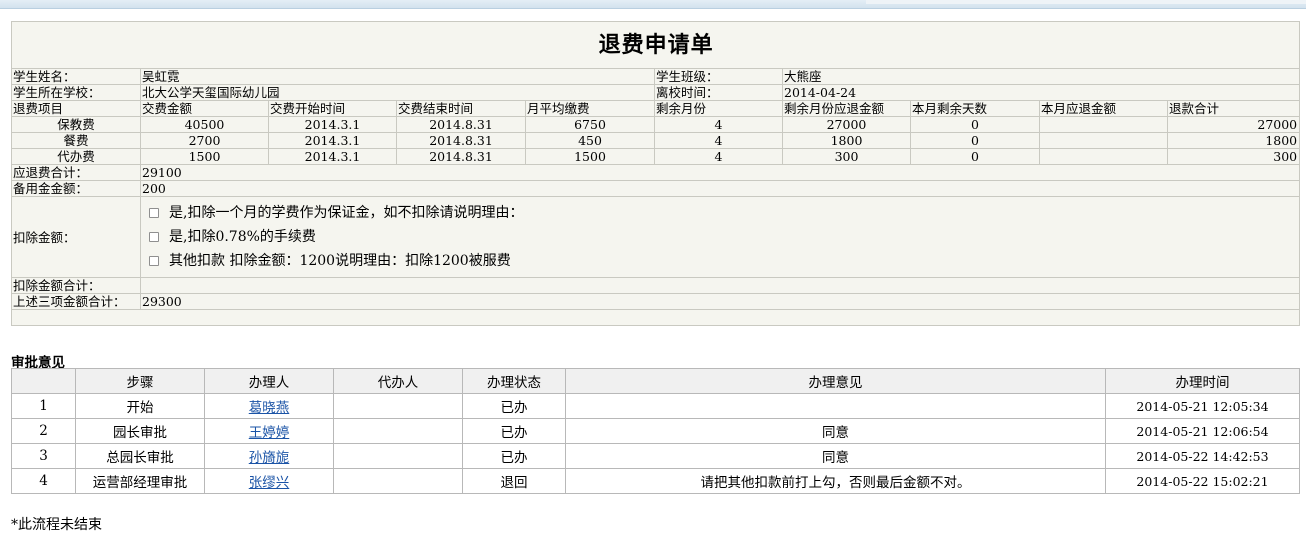  What do you see at coordinates (1041, 76) in the screenshot?
I see `class-value: 大熊座` at bounding box center [1041, 76].